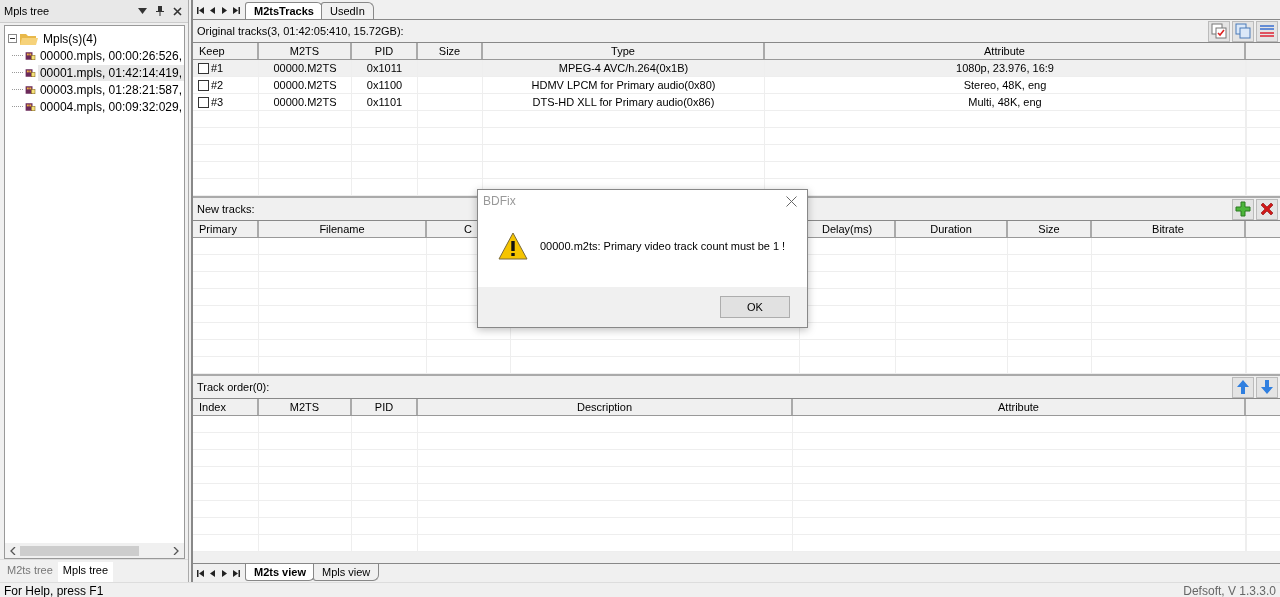  I want to click on tree-item: 00003.mpls, 01:28:21:587,, so click(110, 89).